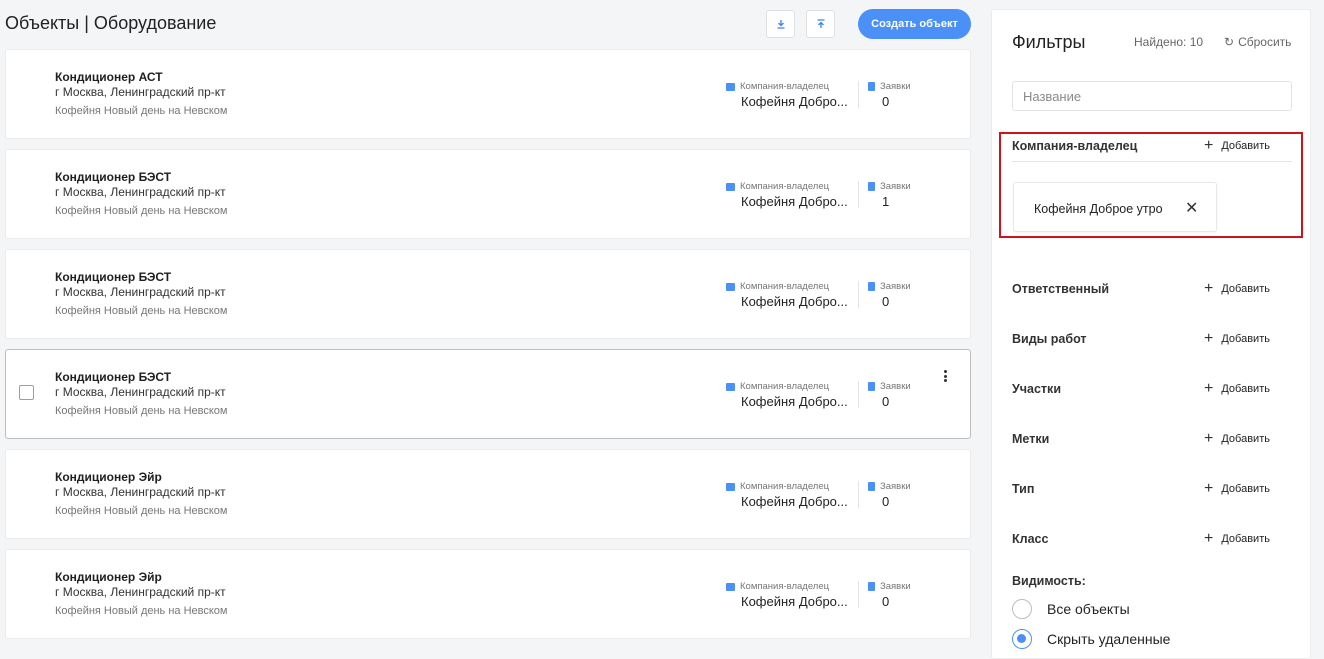 The width and height of the screenshot is (1324, 659). Describe the element at coordinates (1049, 42) in the screenshot. I see `filters-title: Фильтры` at that location.